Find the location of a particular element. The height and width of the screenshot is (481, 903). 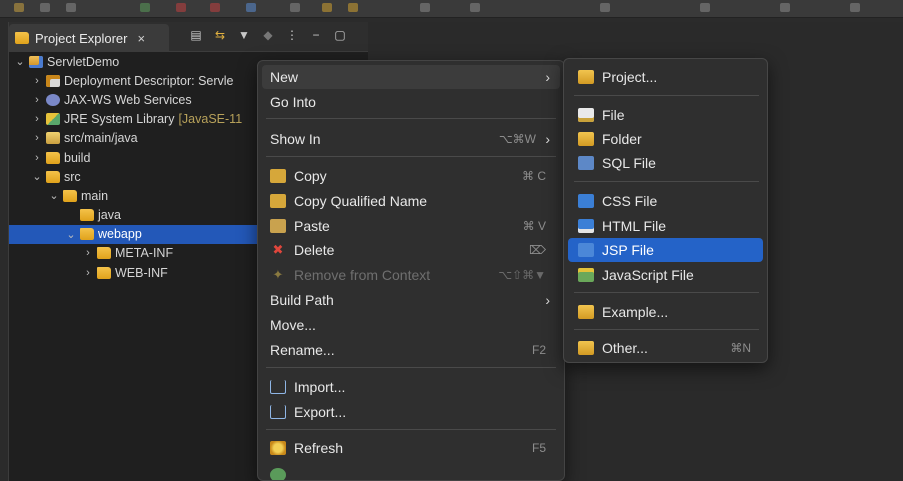

menu-item-go-into: Go Into is located at coordinates (411, 102).